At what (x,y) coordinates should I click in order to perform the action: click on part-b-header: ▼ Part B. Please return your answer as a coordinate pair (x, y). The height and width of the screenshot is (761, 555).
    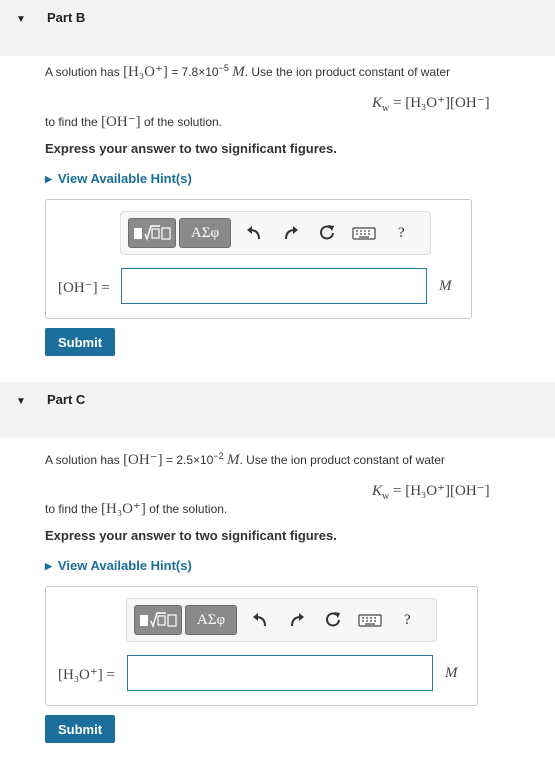
    Looking at the image, I should click on (277, 28).